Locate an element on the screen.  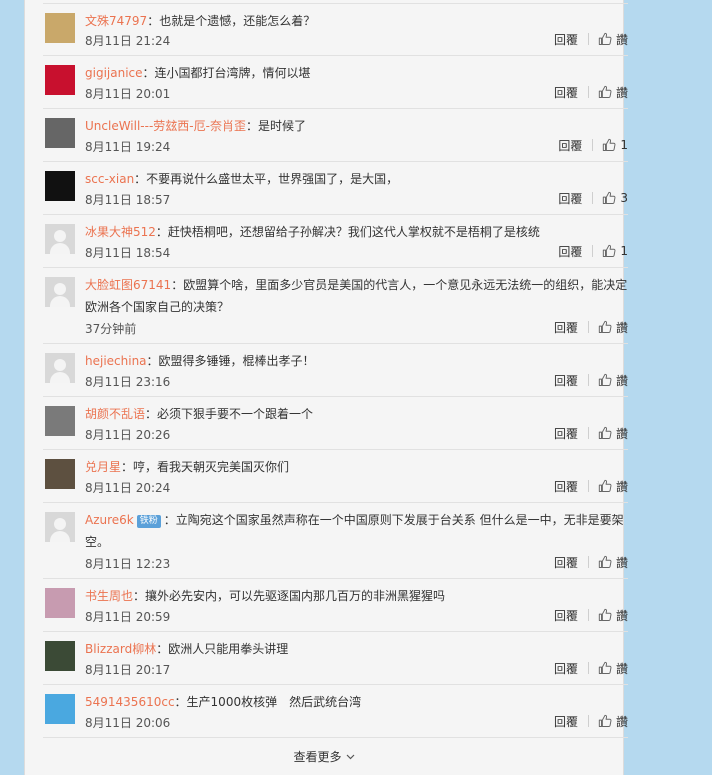
username-link: 胡颜不乱语 is located at coordinates (115, 414).